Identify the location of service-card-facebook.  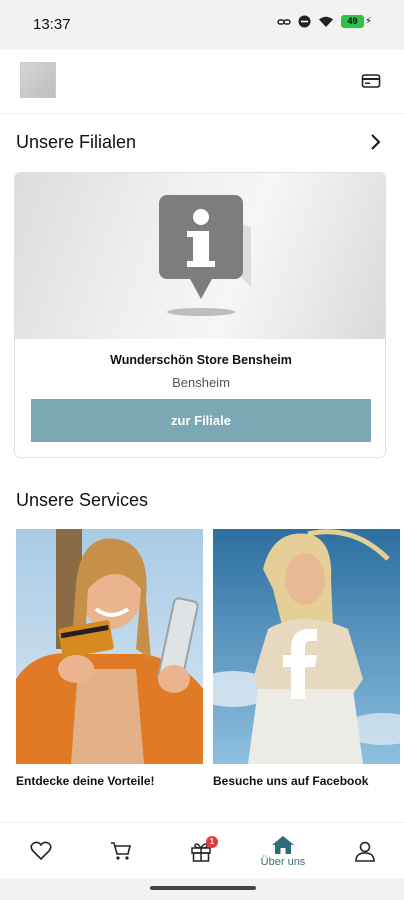
(306, 646).